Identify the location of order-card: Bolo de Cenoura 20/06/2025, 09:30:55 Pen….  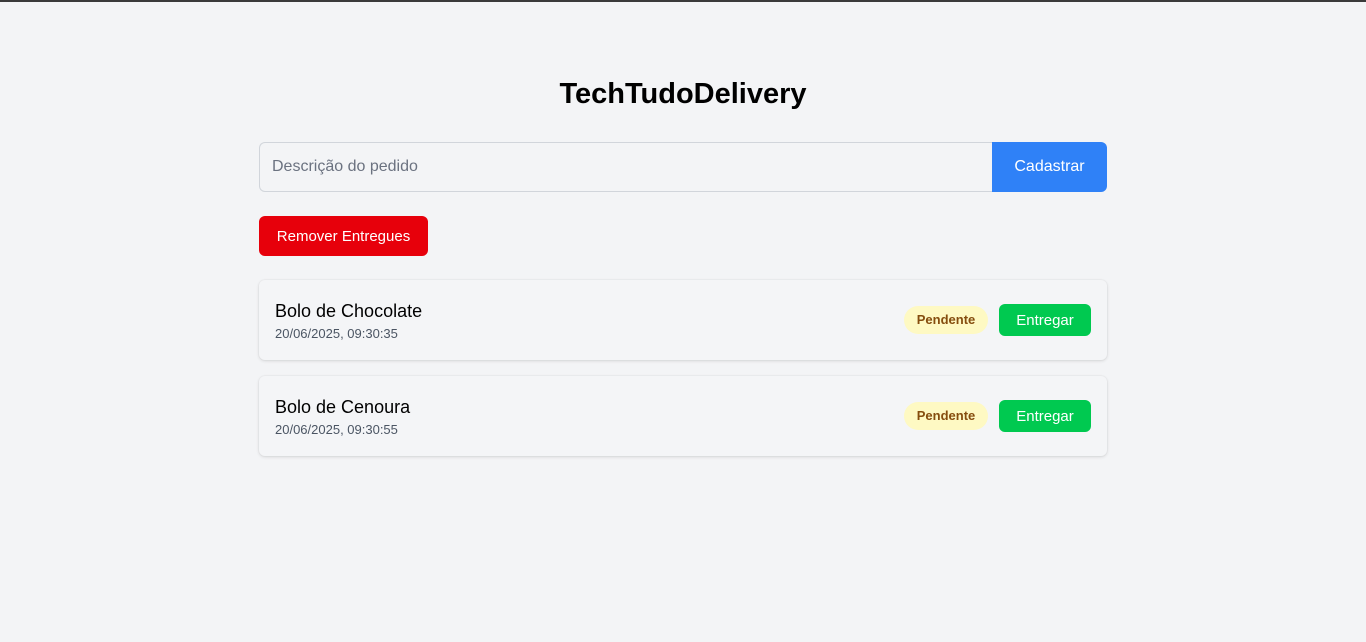
(683, 416).